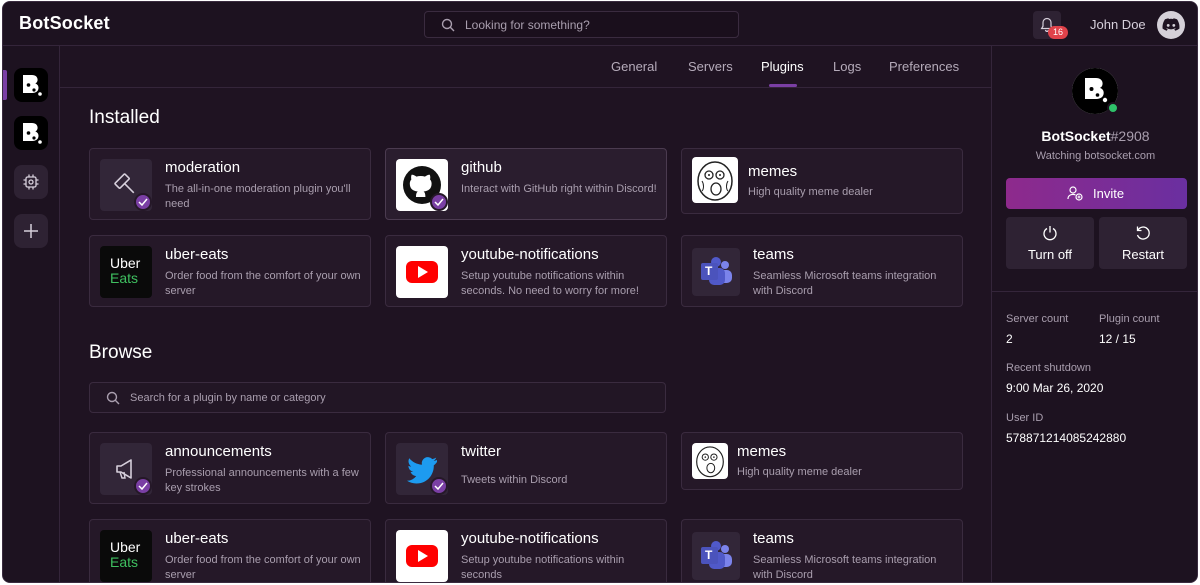 This screenshot has height=585, width=1200. What do you see at coordinates (1066, 438) in the screenshot?
I see `user-id-value: 578871214085242880` at bounding box center [1066, 438].